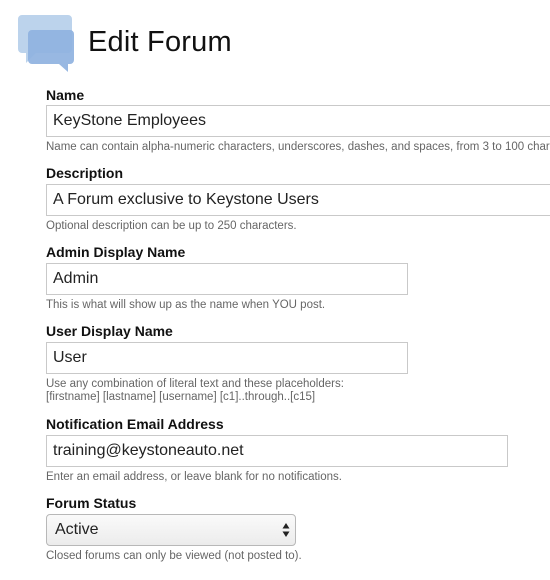 The width and height of the screenshot is (550, 580). I want to click on forum-status-label: Forum Status, so click(91, 503).